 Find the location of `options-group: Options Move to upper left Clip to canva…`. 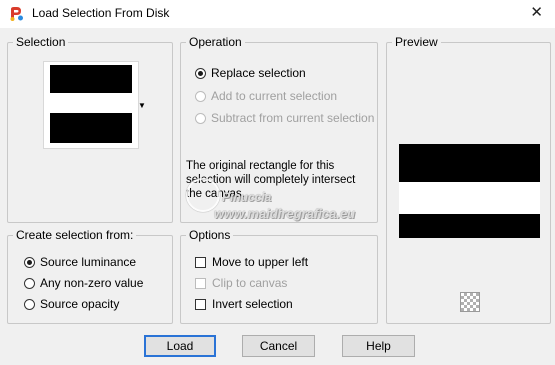

options-group: Options Move to upper left Clip to canva… is located at coordinates (279, 276).